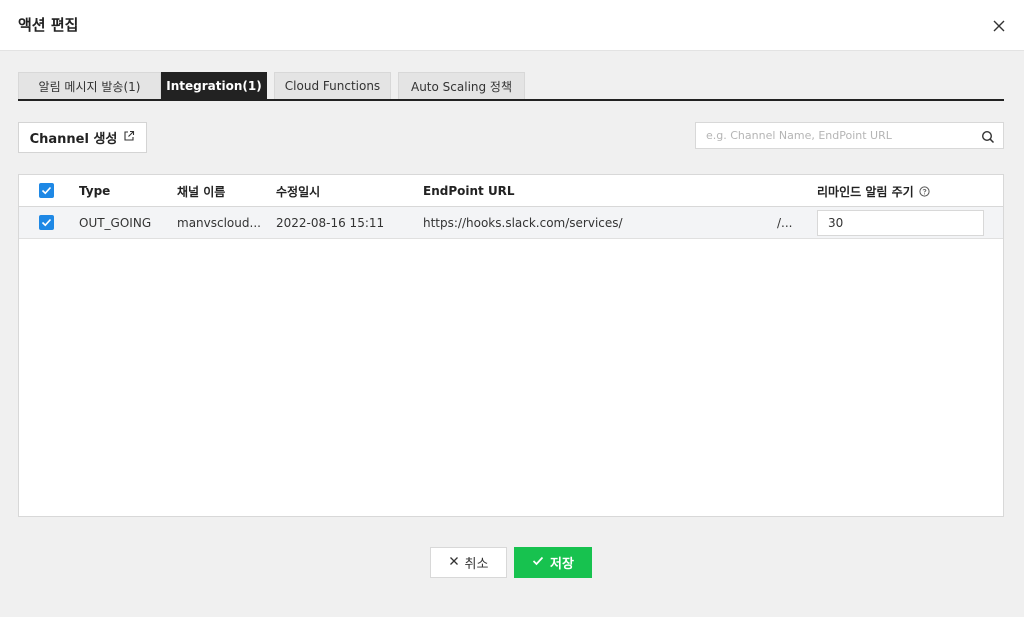  I want to click on row-checkbox, so click(46, 222).